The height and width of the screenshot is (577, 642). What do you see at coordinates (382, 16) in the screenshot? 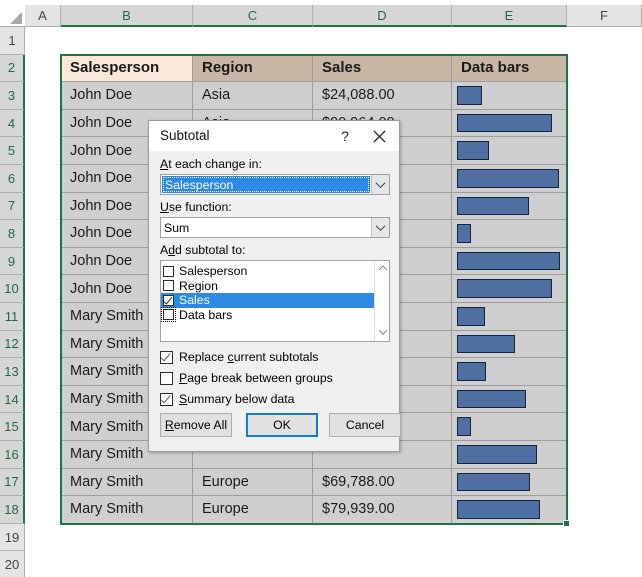
I see `column-header-d: D` at bounding box center [382, 16].